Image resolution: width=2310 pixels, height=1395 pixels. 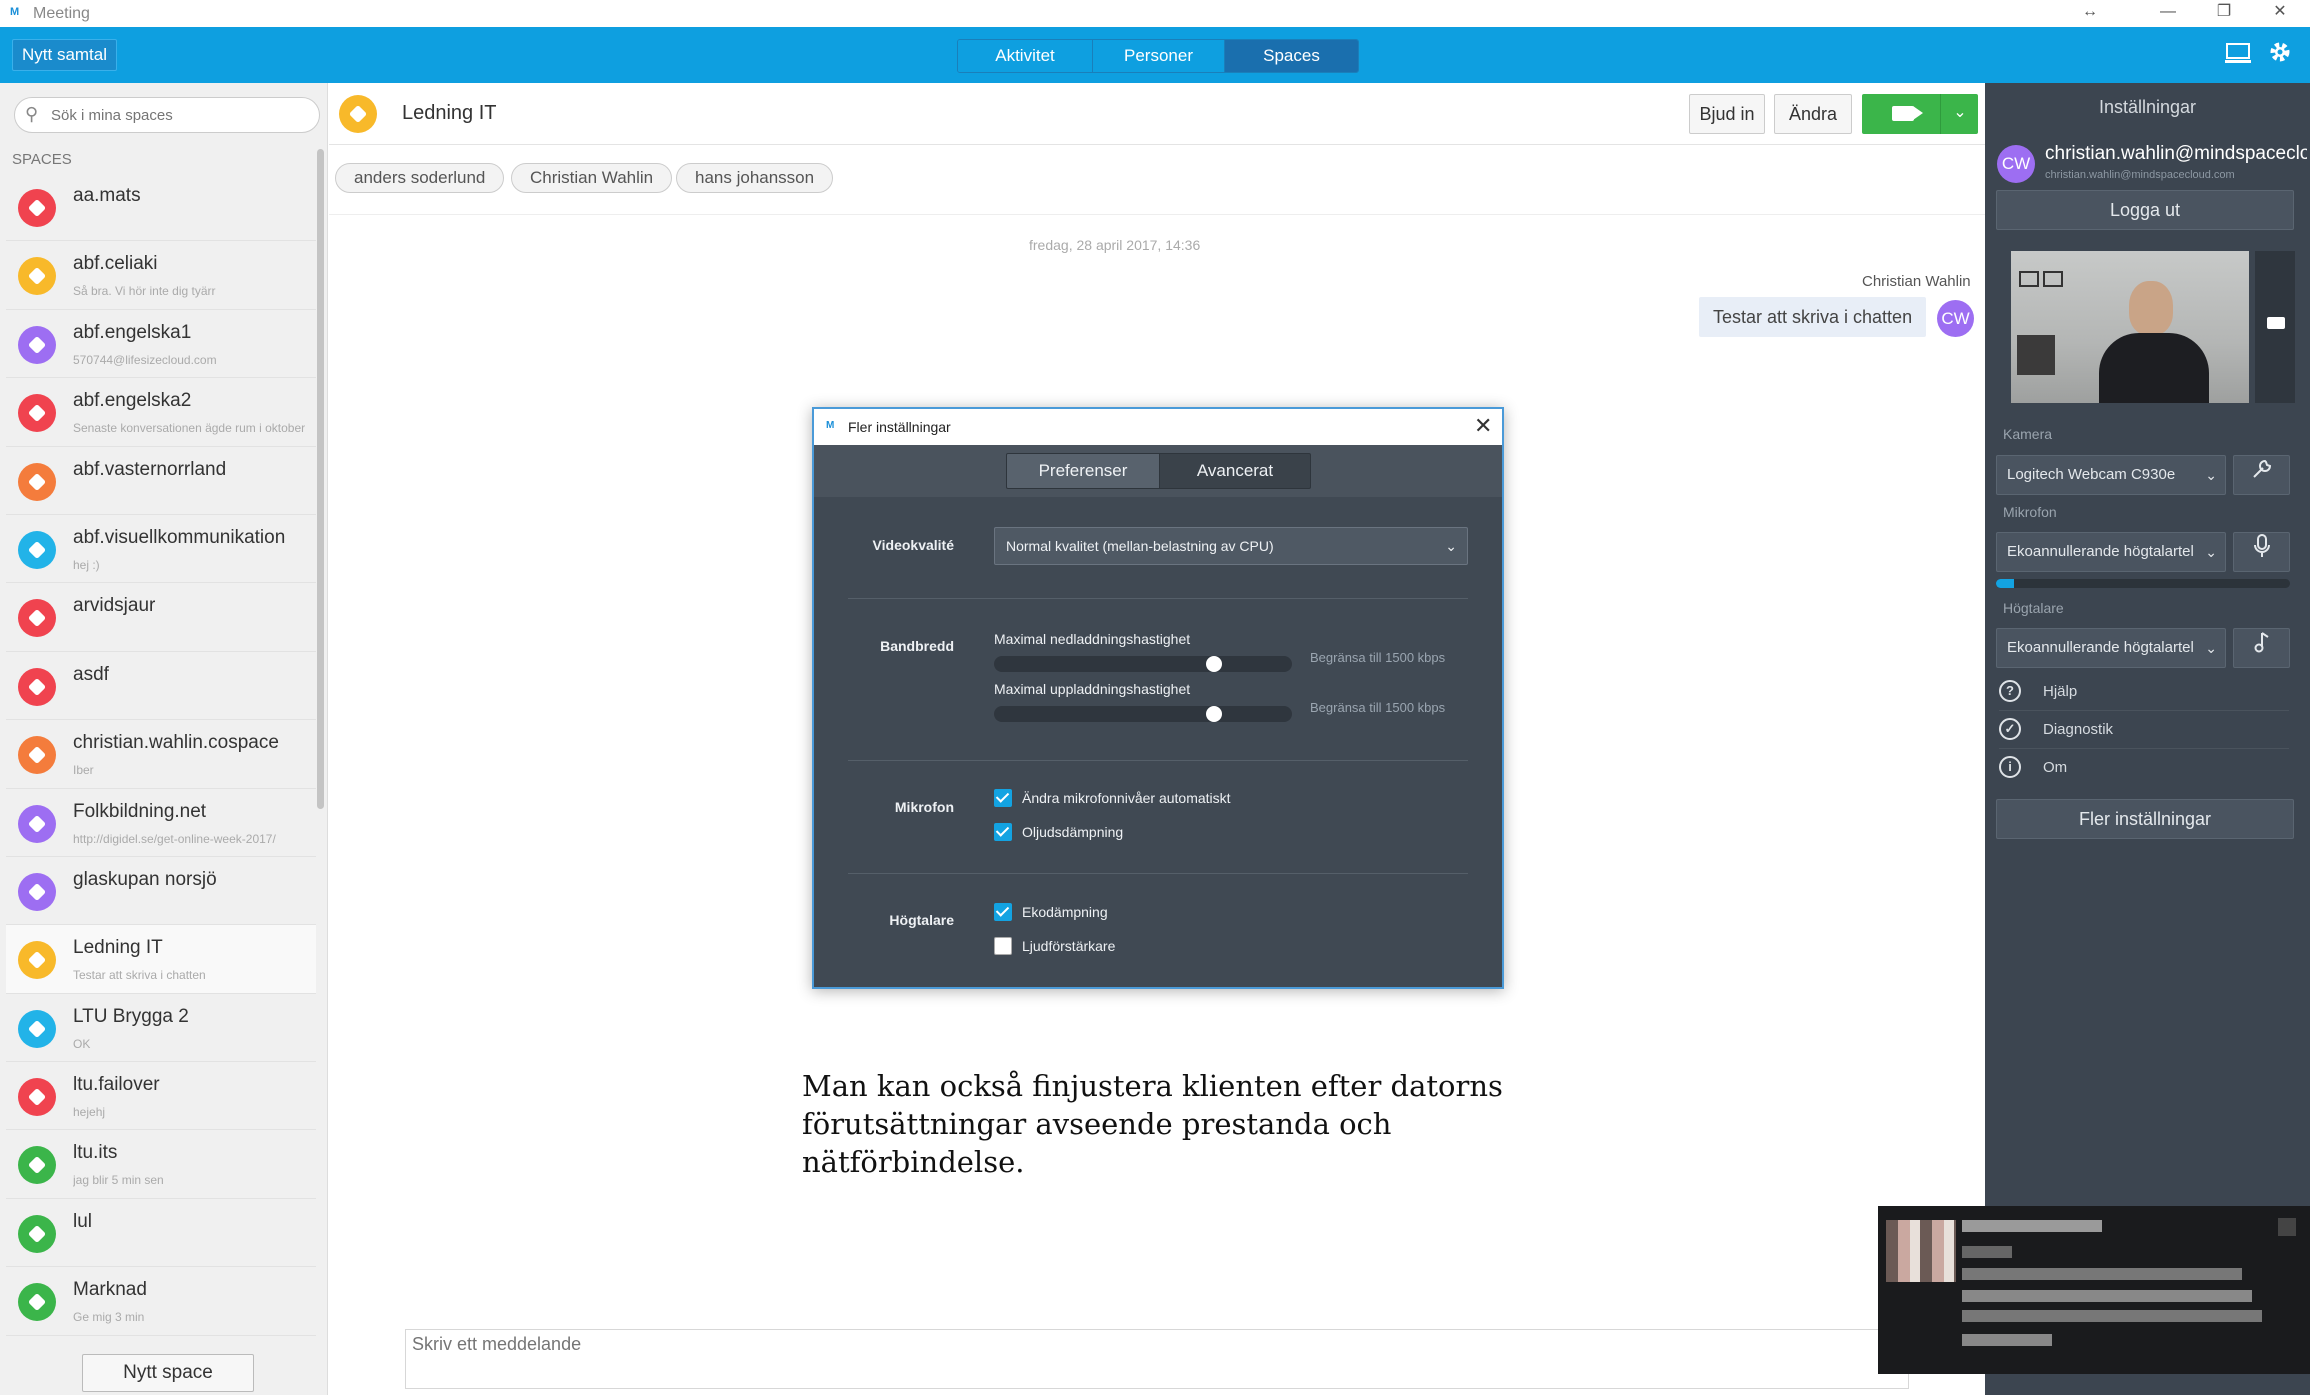 I want to click on space-last-message: Så bra. Vi hör inte dig tyärr, so click(x=144, y=291).